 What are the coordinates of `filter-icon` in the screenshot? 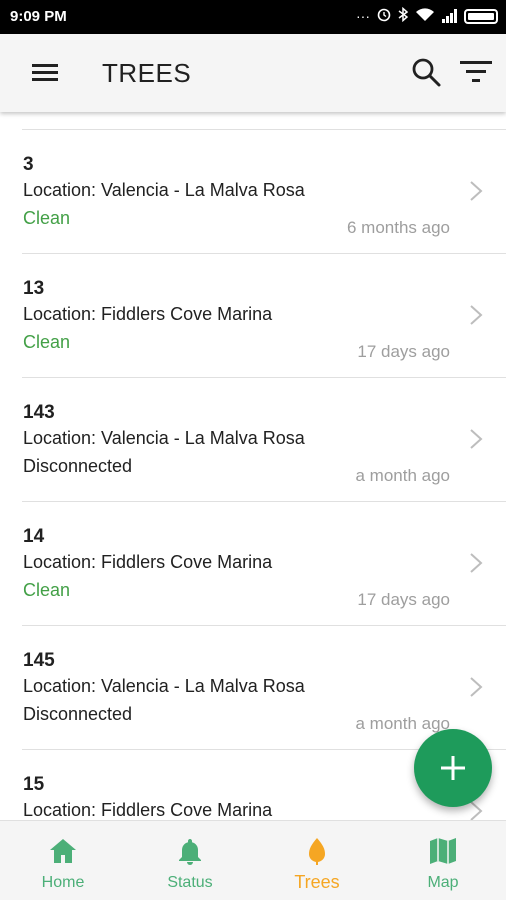 It's located at (476, 72).